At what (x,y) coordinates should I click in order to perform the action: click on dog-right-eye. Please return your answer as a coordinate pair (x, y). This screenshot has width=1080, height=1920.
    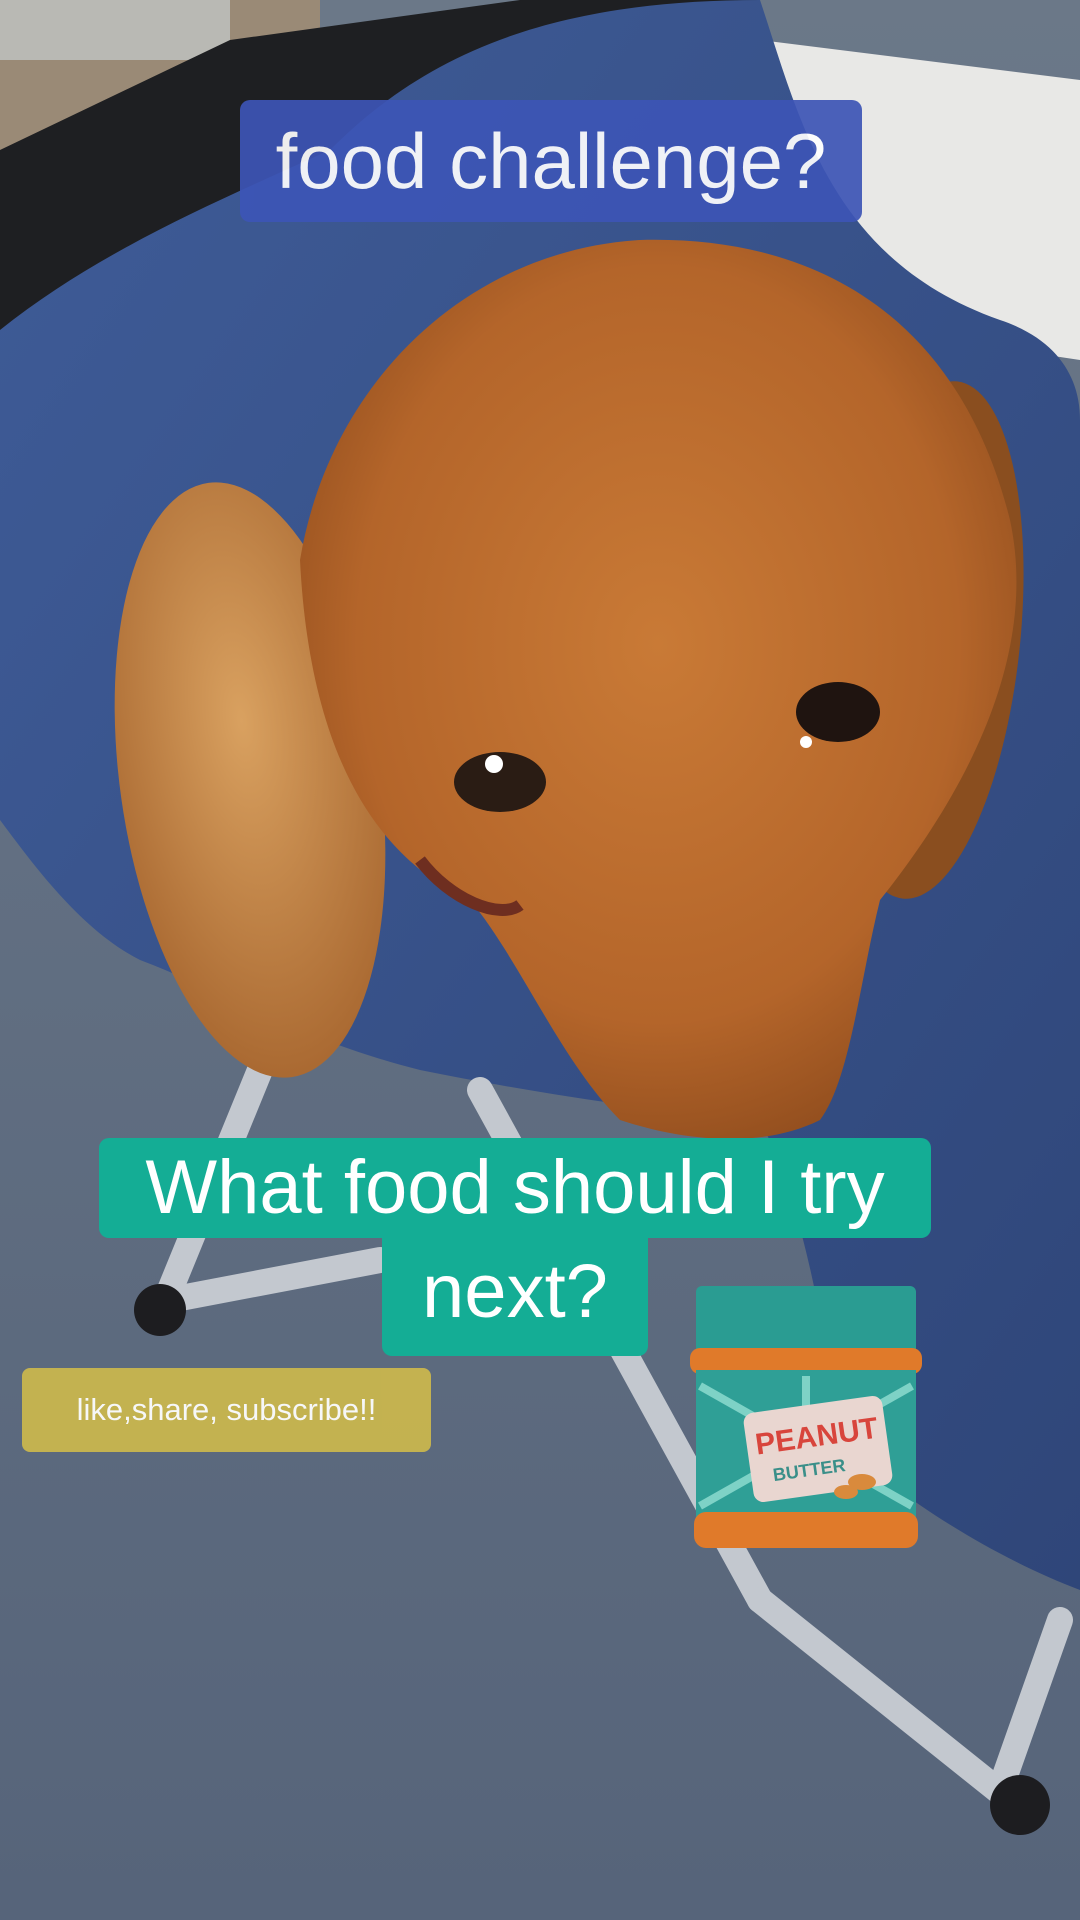
    Looking at the image, I should click on (838, 712).